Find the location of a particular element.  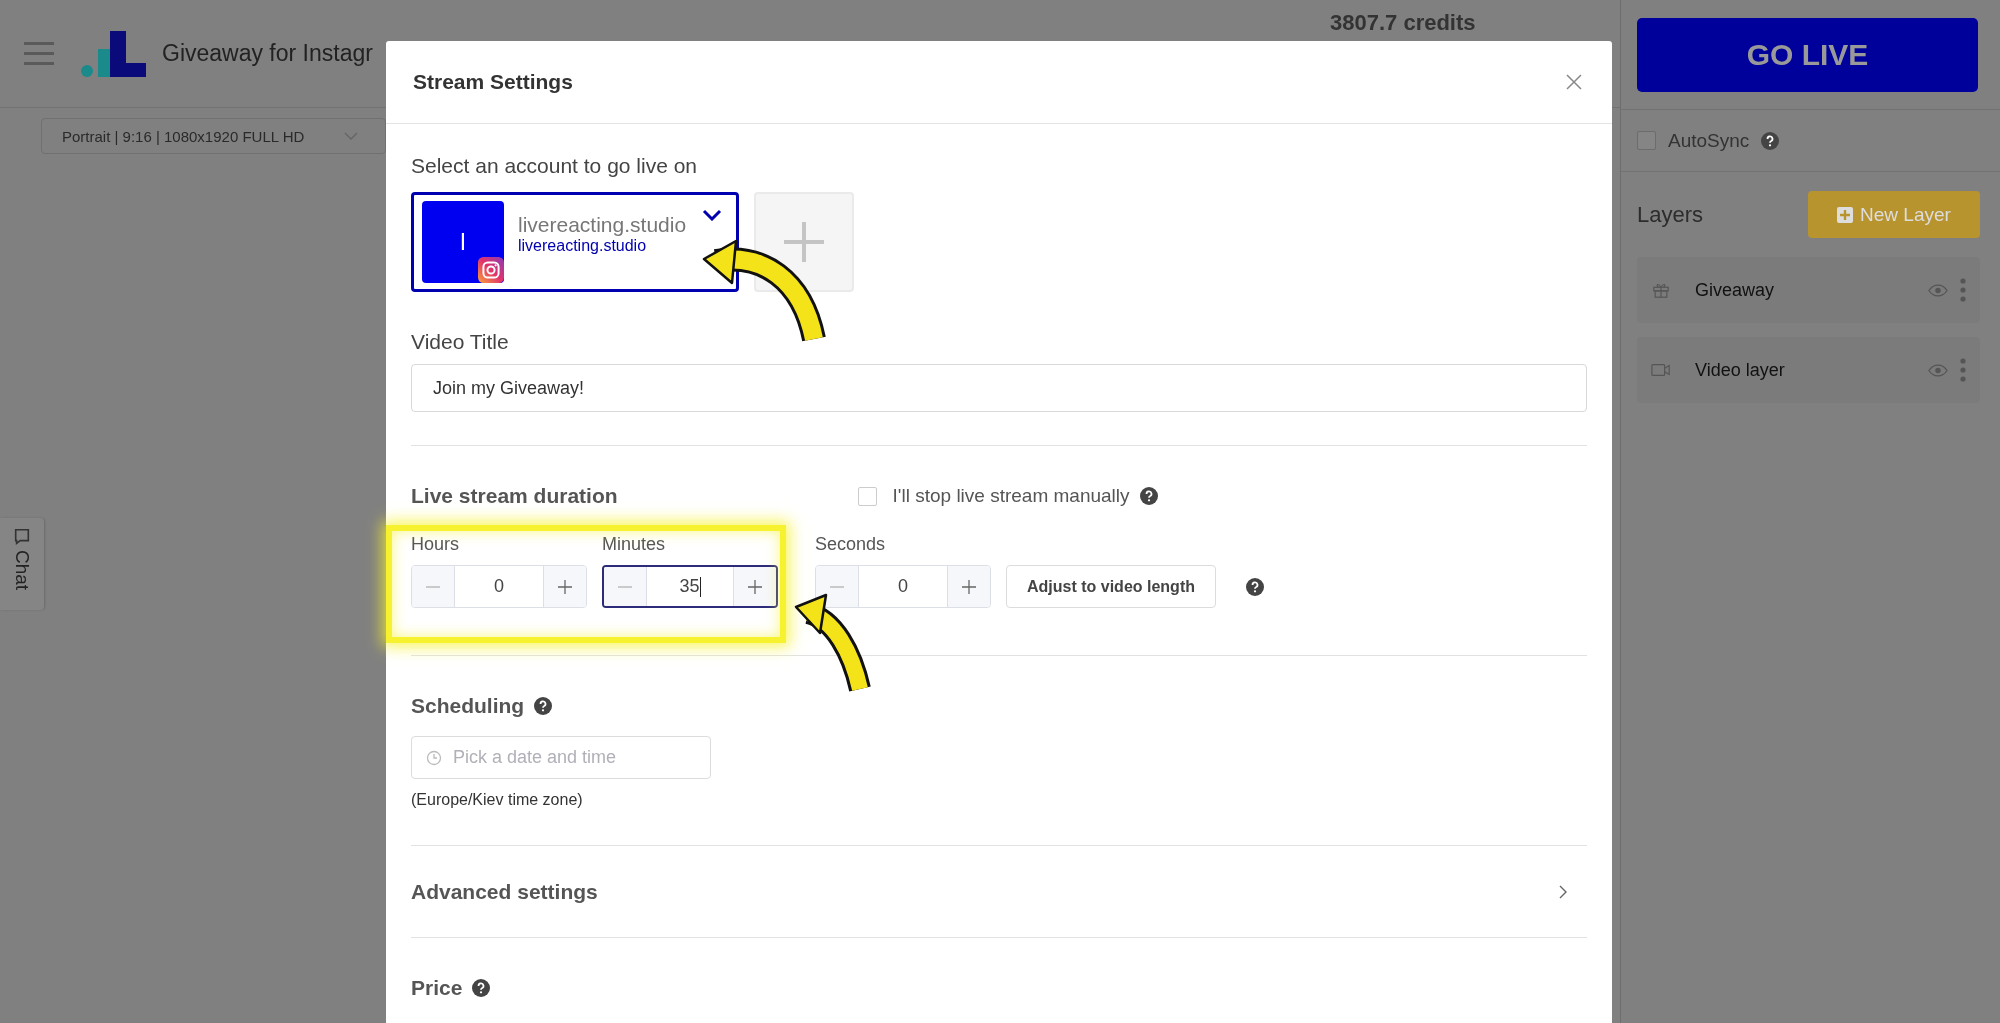

duration-heading: Live stream duration is located at coordinates (514, 496).